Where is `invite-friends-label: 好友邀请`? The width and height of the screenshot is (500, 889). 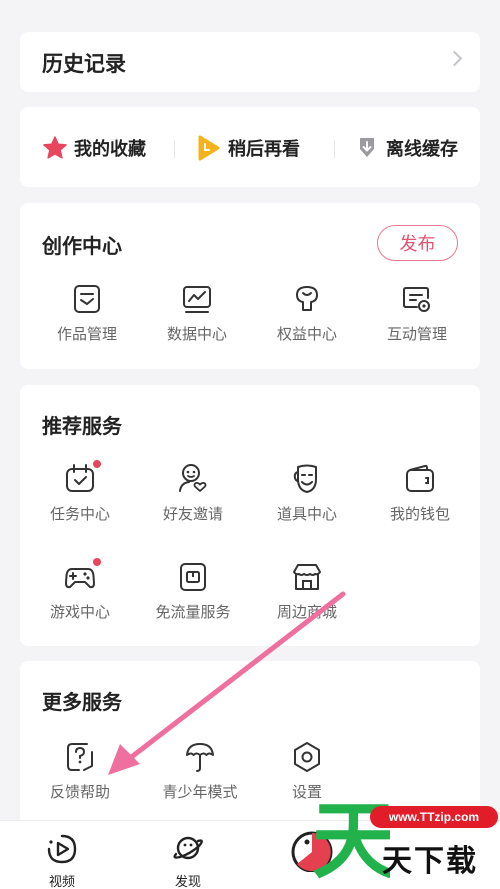 invite-friends-label: 好友邀请 is located at coordinates (192, 514).